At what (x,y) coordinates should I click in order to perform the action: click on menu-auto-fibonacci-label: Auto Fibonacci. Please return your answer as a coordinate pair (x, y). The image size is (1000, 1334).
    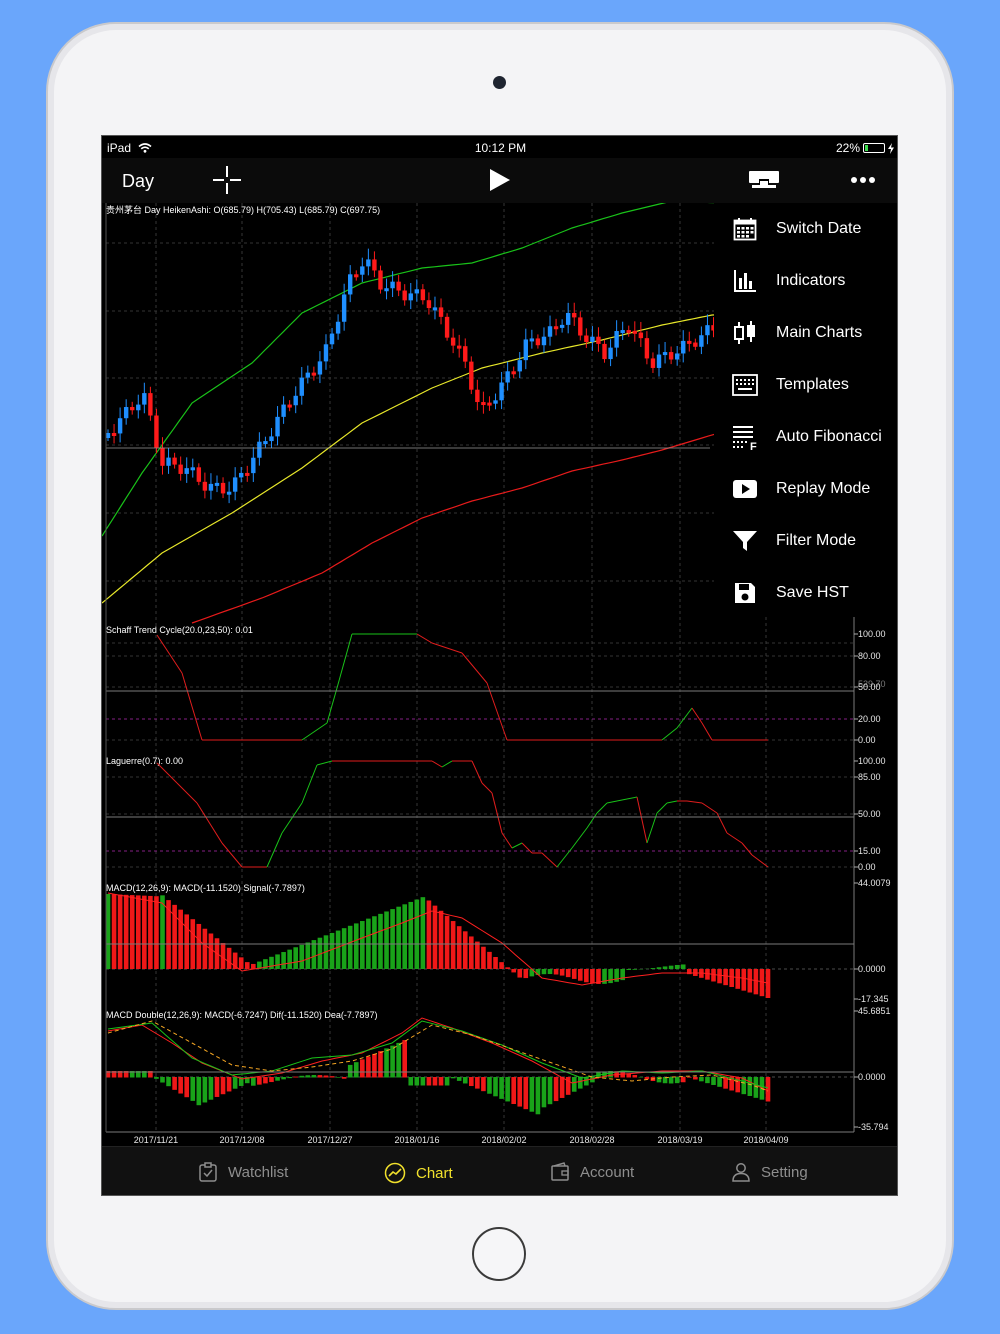
    Looking at the image, I should click on (829, 436).